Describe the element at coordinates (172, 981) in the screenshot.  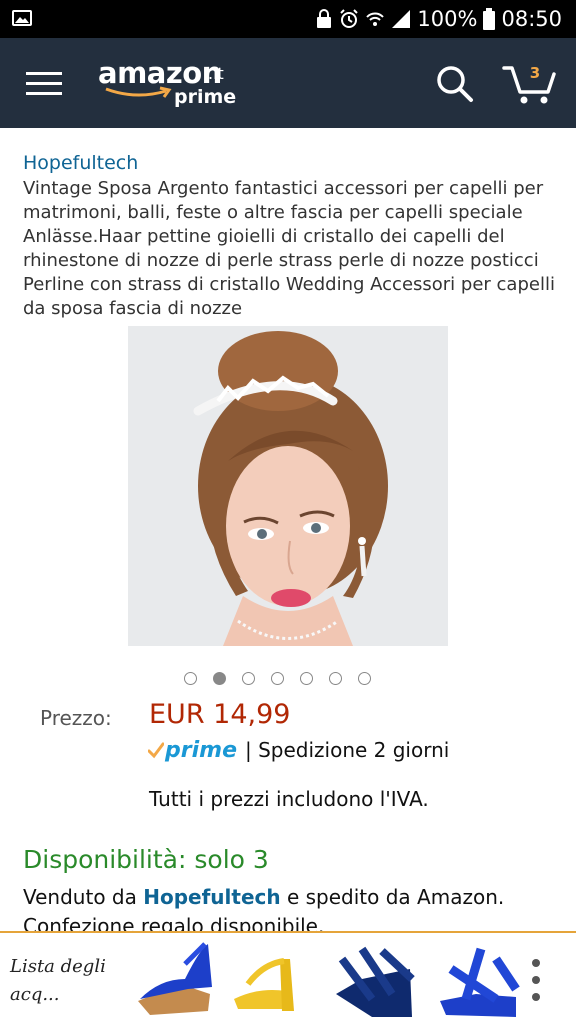
I see `blue-wedge-sandal-thumbnail` at that location.